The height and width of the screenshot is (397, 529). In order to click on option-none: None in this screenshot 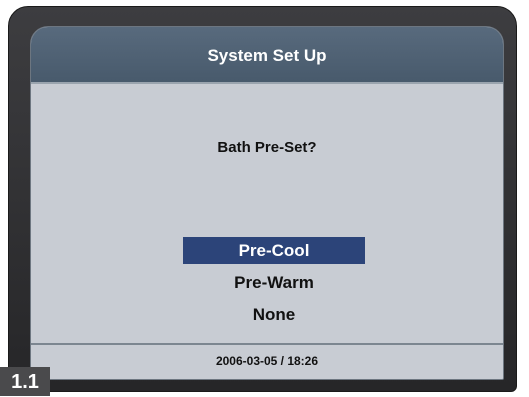, I will do `click(274, 314)`.